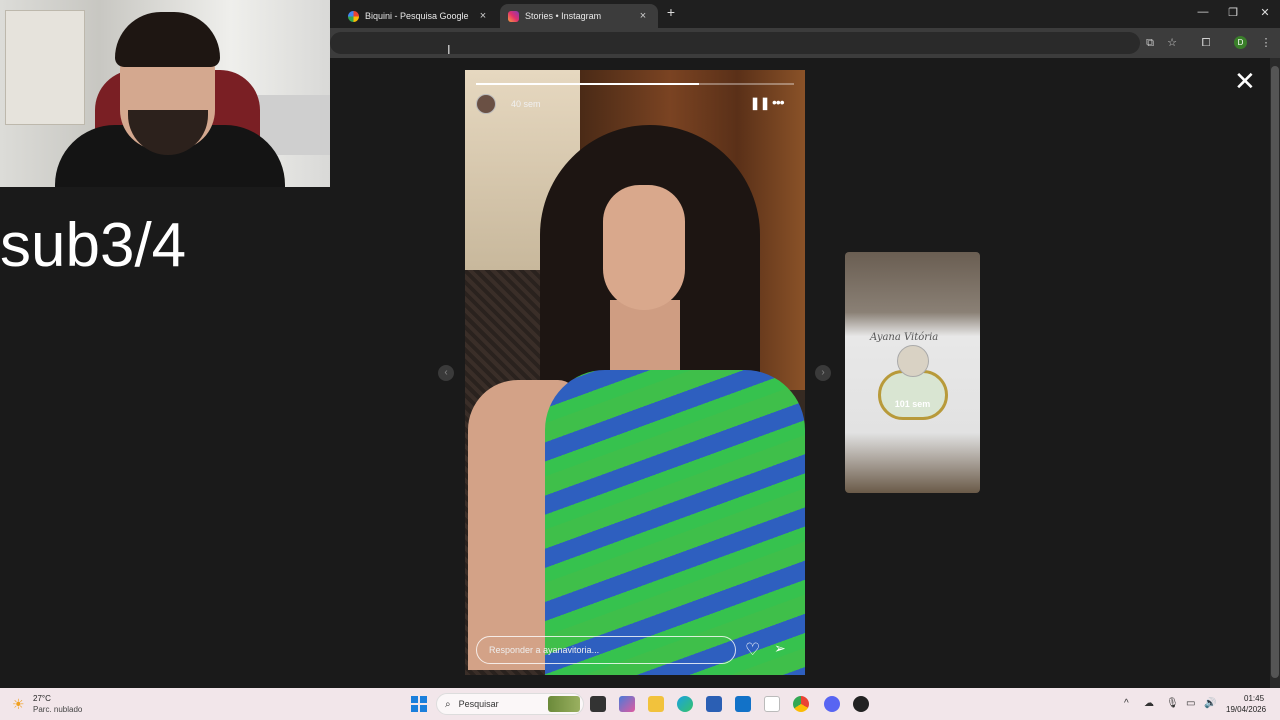  I want to click on taskbar-search-placeholder: Pesquisar, so click(478, 704).